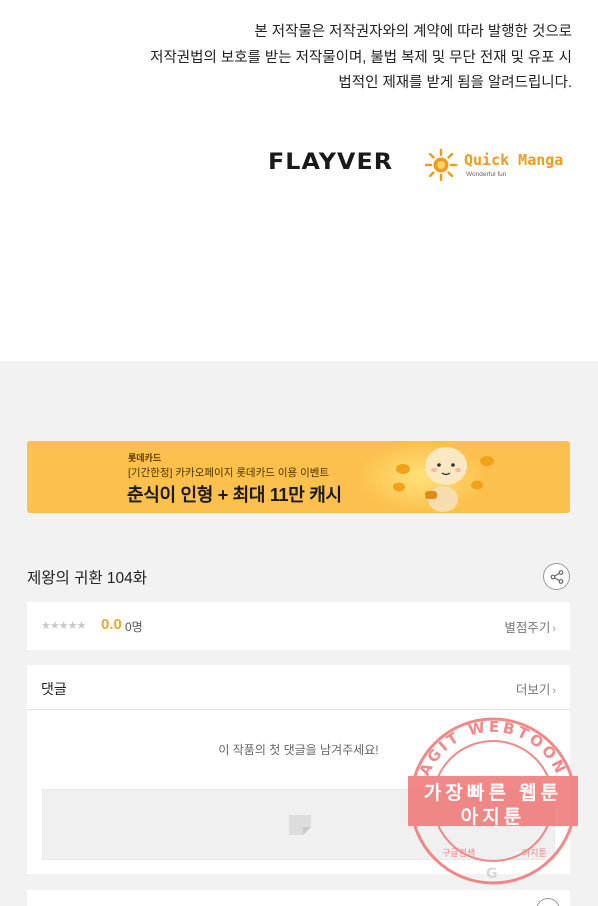 Image resolution: width=598 pixels, height=906 pixels. I want to click on comments-more-button: 더보기 ›, so click(536, 688).